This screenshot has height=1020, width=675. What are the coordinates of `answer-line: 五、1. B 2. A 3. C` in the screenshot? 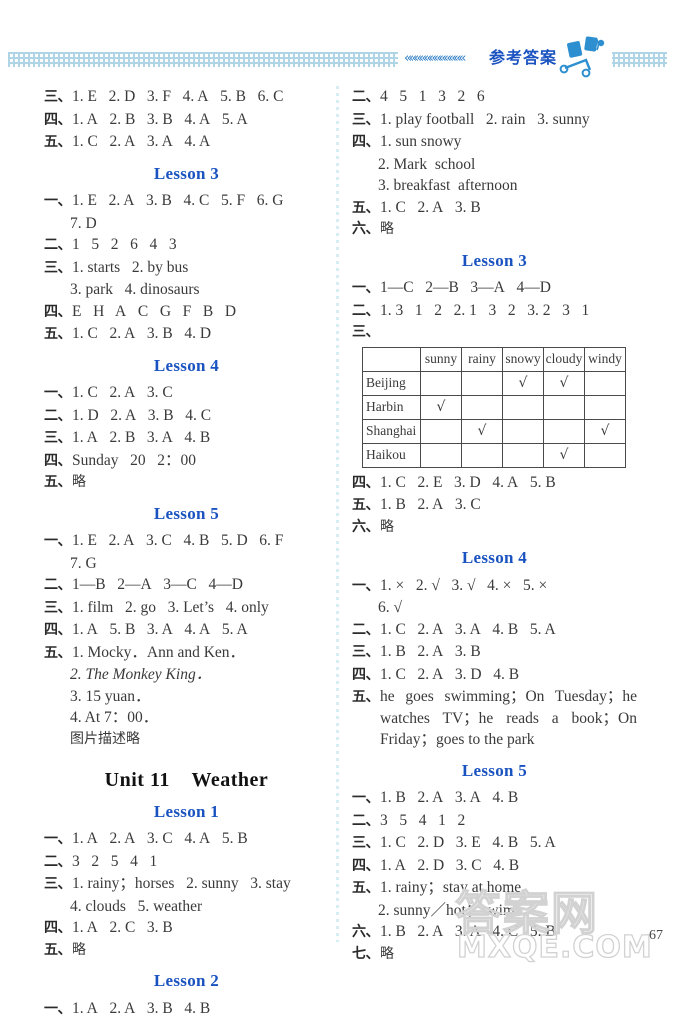 It's located at (494, 505).